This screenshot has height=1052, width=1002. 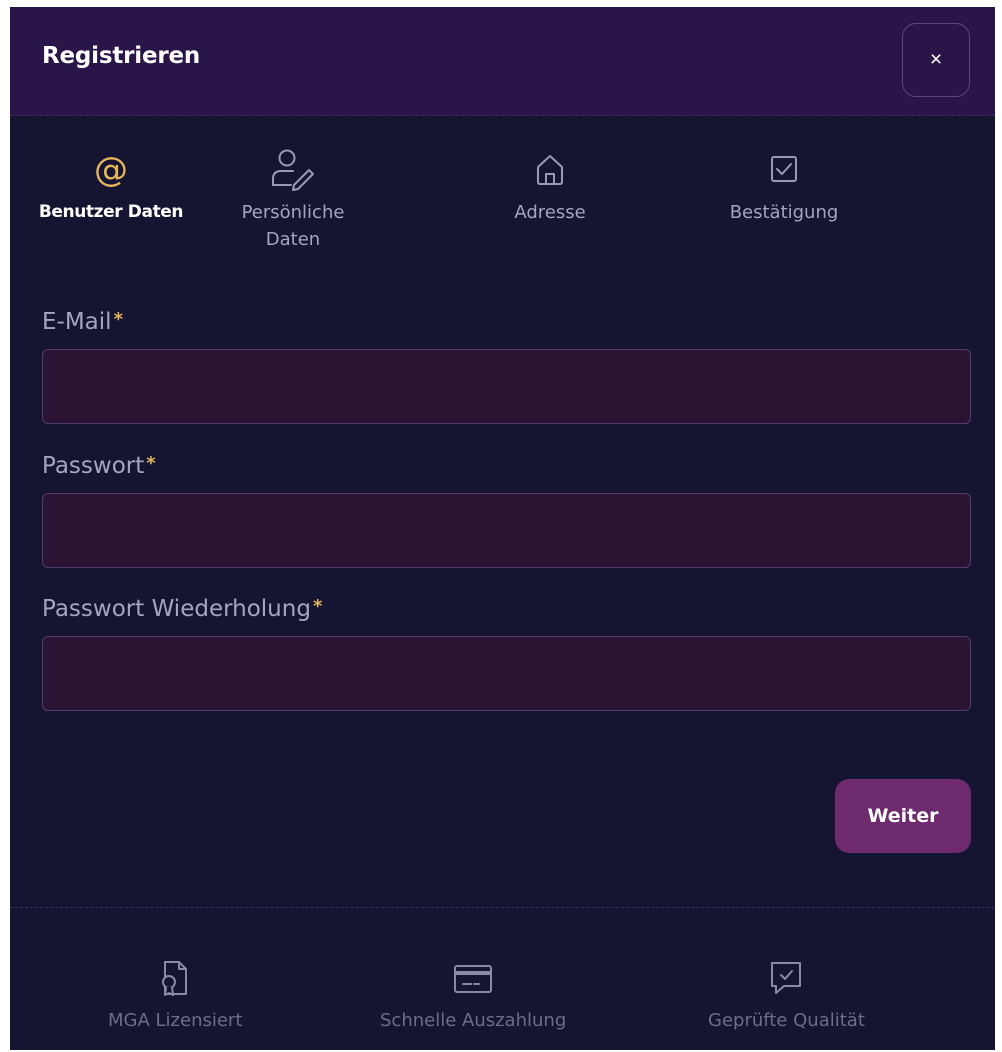 What do you see at coordinates (111, 212) in the screenshot?
I see `step-label: Benutzer Daten` at bounding box center [111, 212].